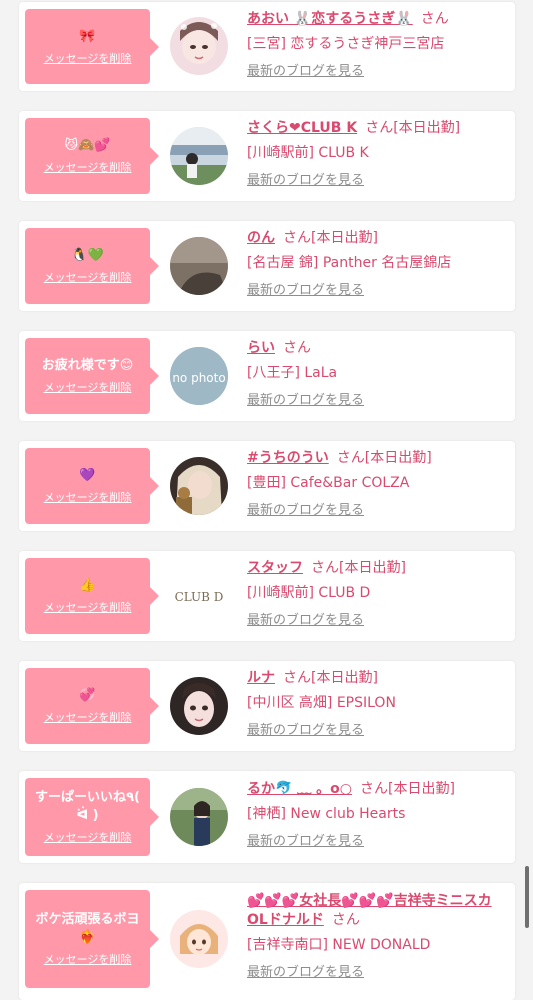 This screenshot has width=533, height=1000. What do you see at coordinates (292, 373) in the screenshot?
I see `shop-info: [八王子] LaLa` at bounding box center [292, 373].